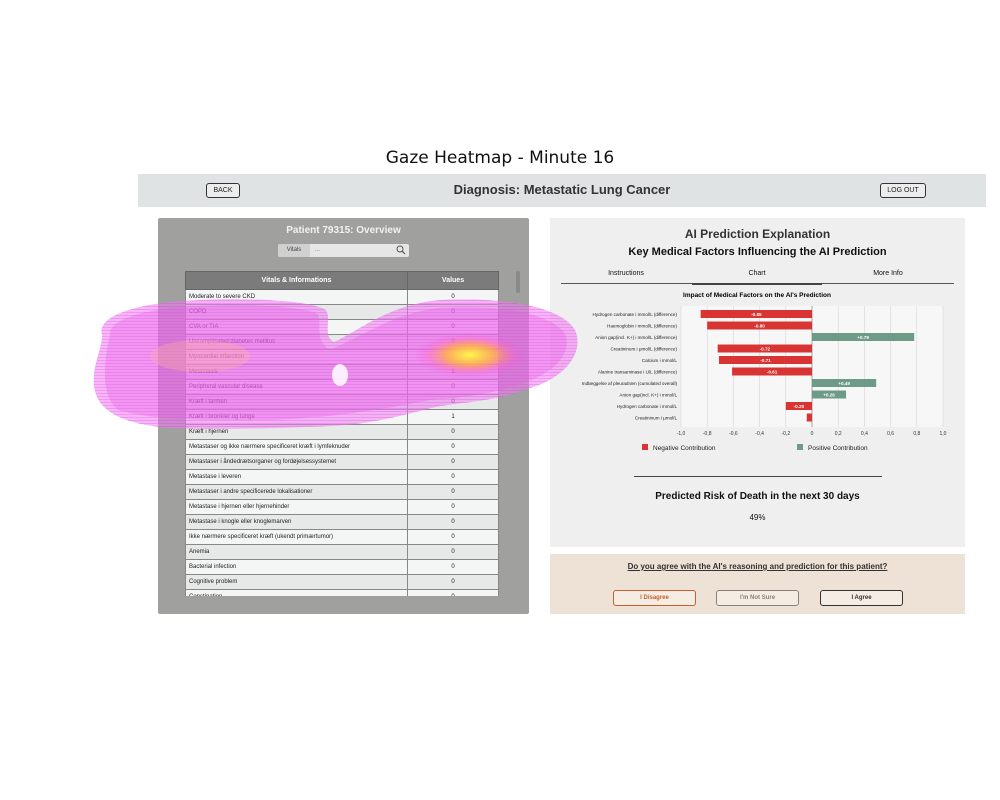  What do you see at coordinates (654, 598) in the screenshot?
I see `disagree-button: I Disagree` at bounding box center [654, 598].